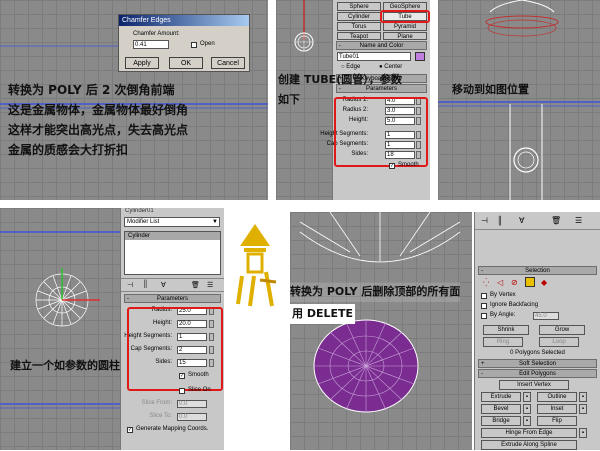 This screenshot has width=600, height=451. I want to click on note-panel4: 建立一个如参数的圆柱, so click(65, 365).